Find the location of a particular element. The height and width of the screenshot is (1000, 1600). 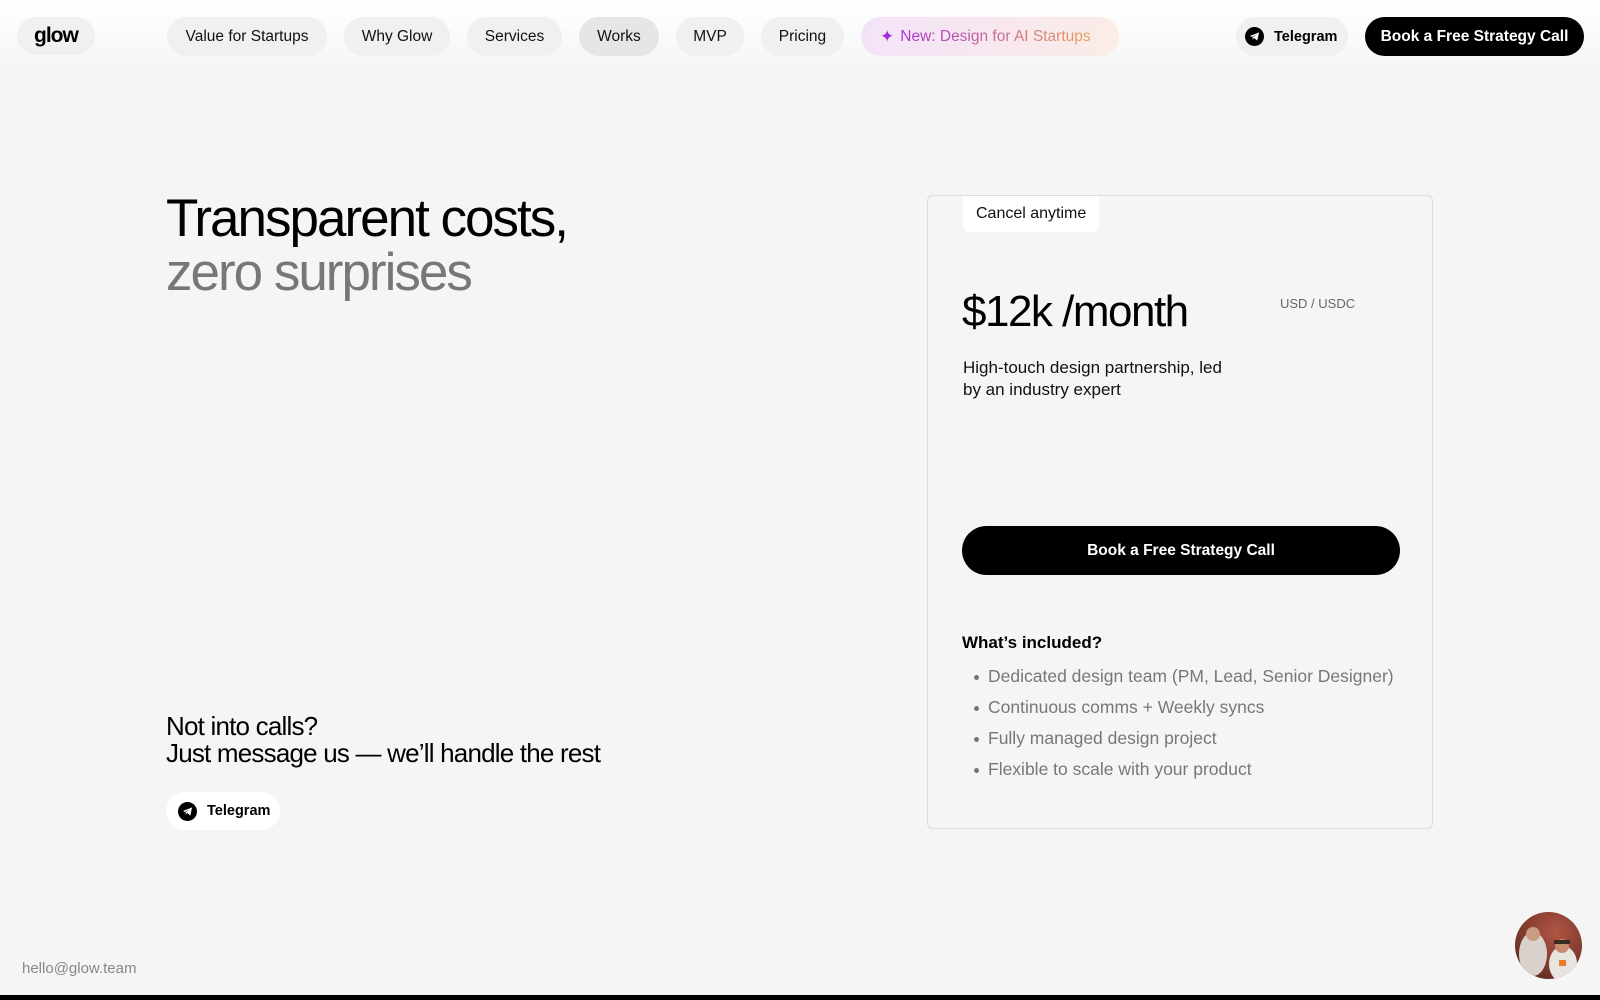

nav-works: Works is located at coordinates (619, 36).